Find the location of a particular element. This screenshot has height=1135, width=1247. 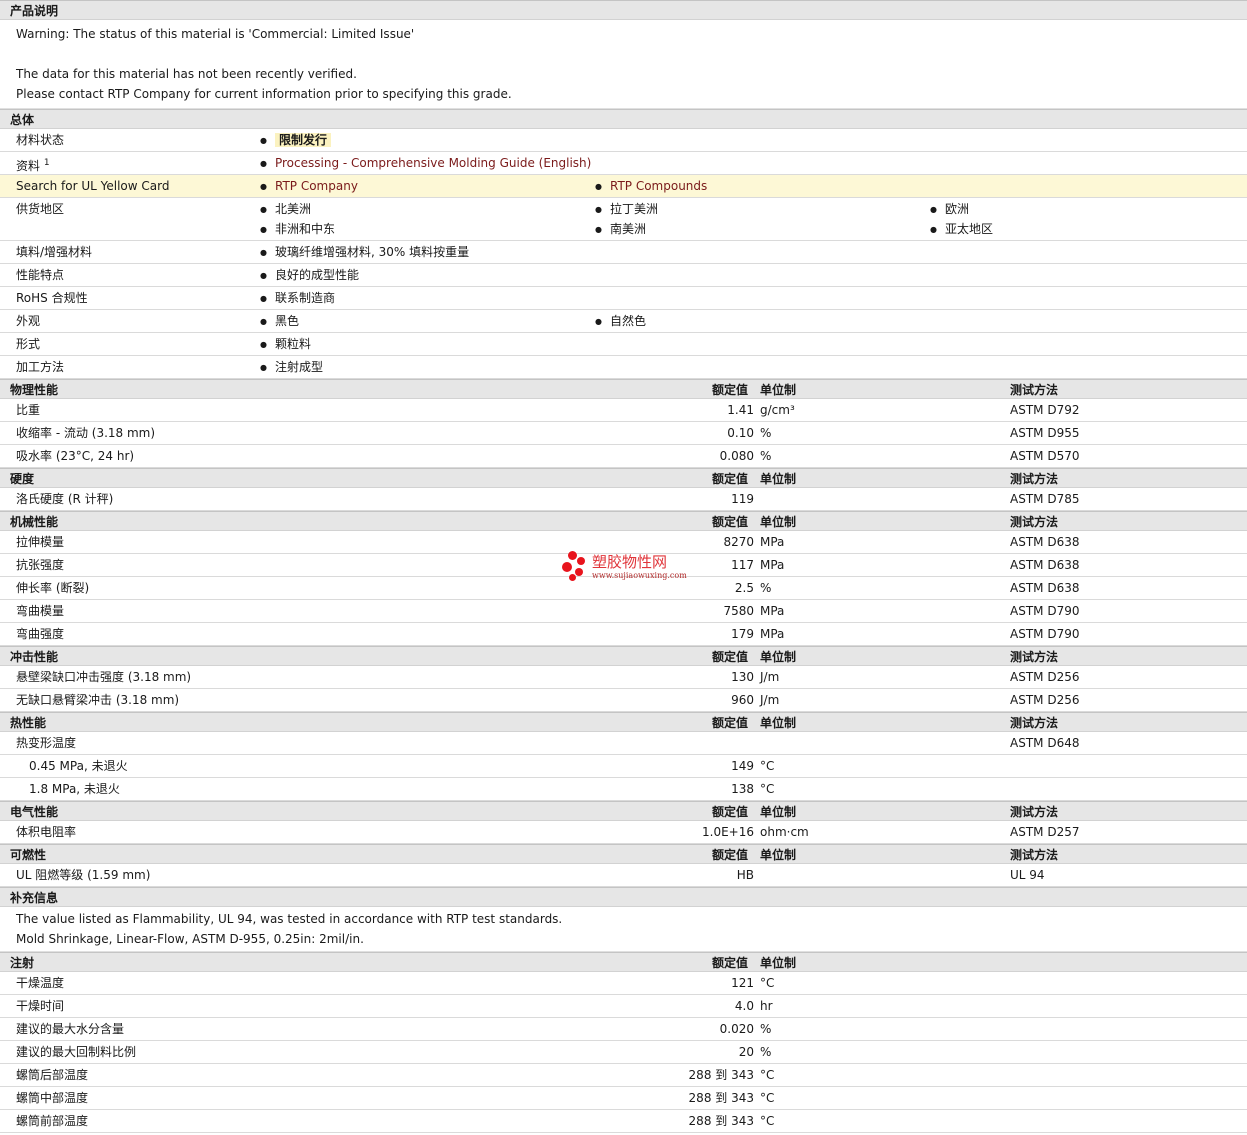

row-material-status: 材料状态 限制发行 is located at coordinates (623, 140).